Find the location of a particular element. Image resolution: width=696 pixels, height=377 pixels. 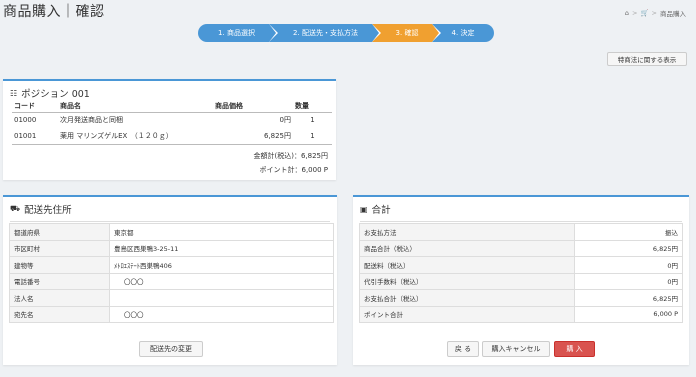

col-qty: 数量 is located at coordinates (312, 106).